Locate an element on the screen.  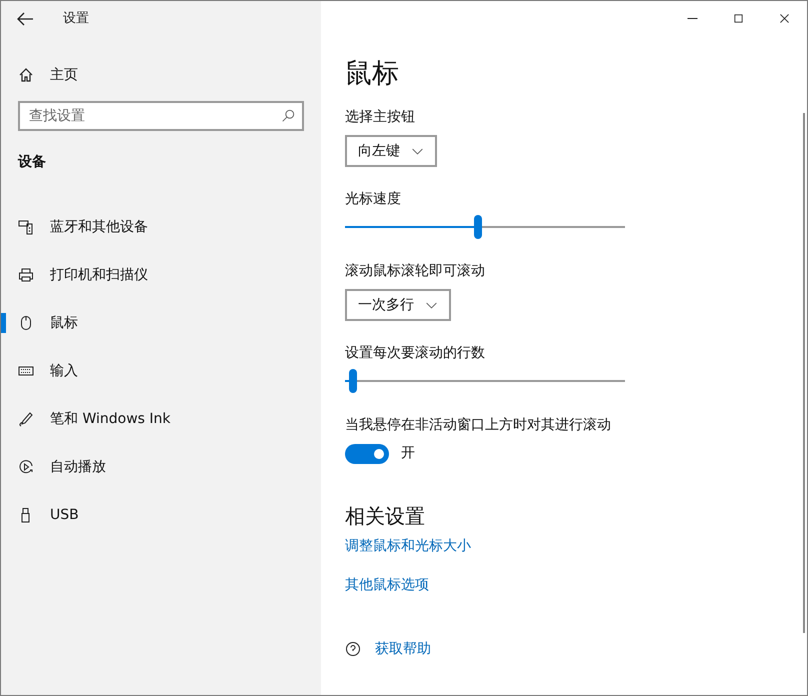
page-title: 鼠标 is located at coordinates (372, 74).